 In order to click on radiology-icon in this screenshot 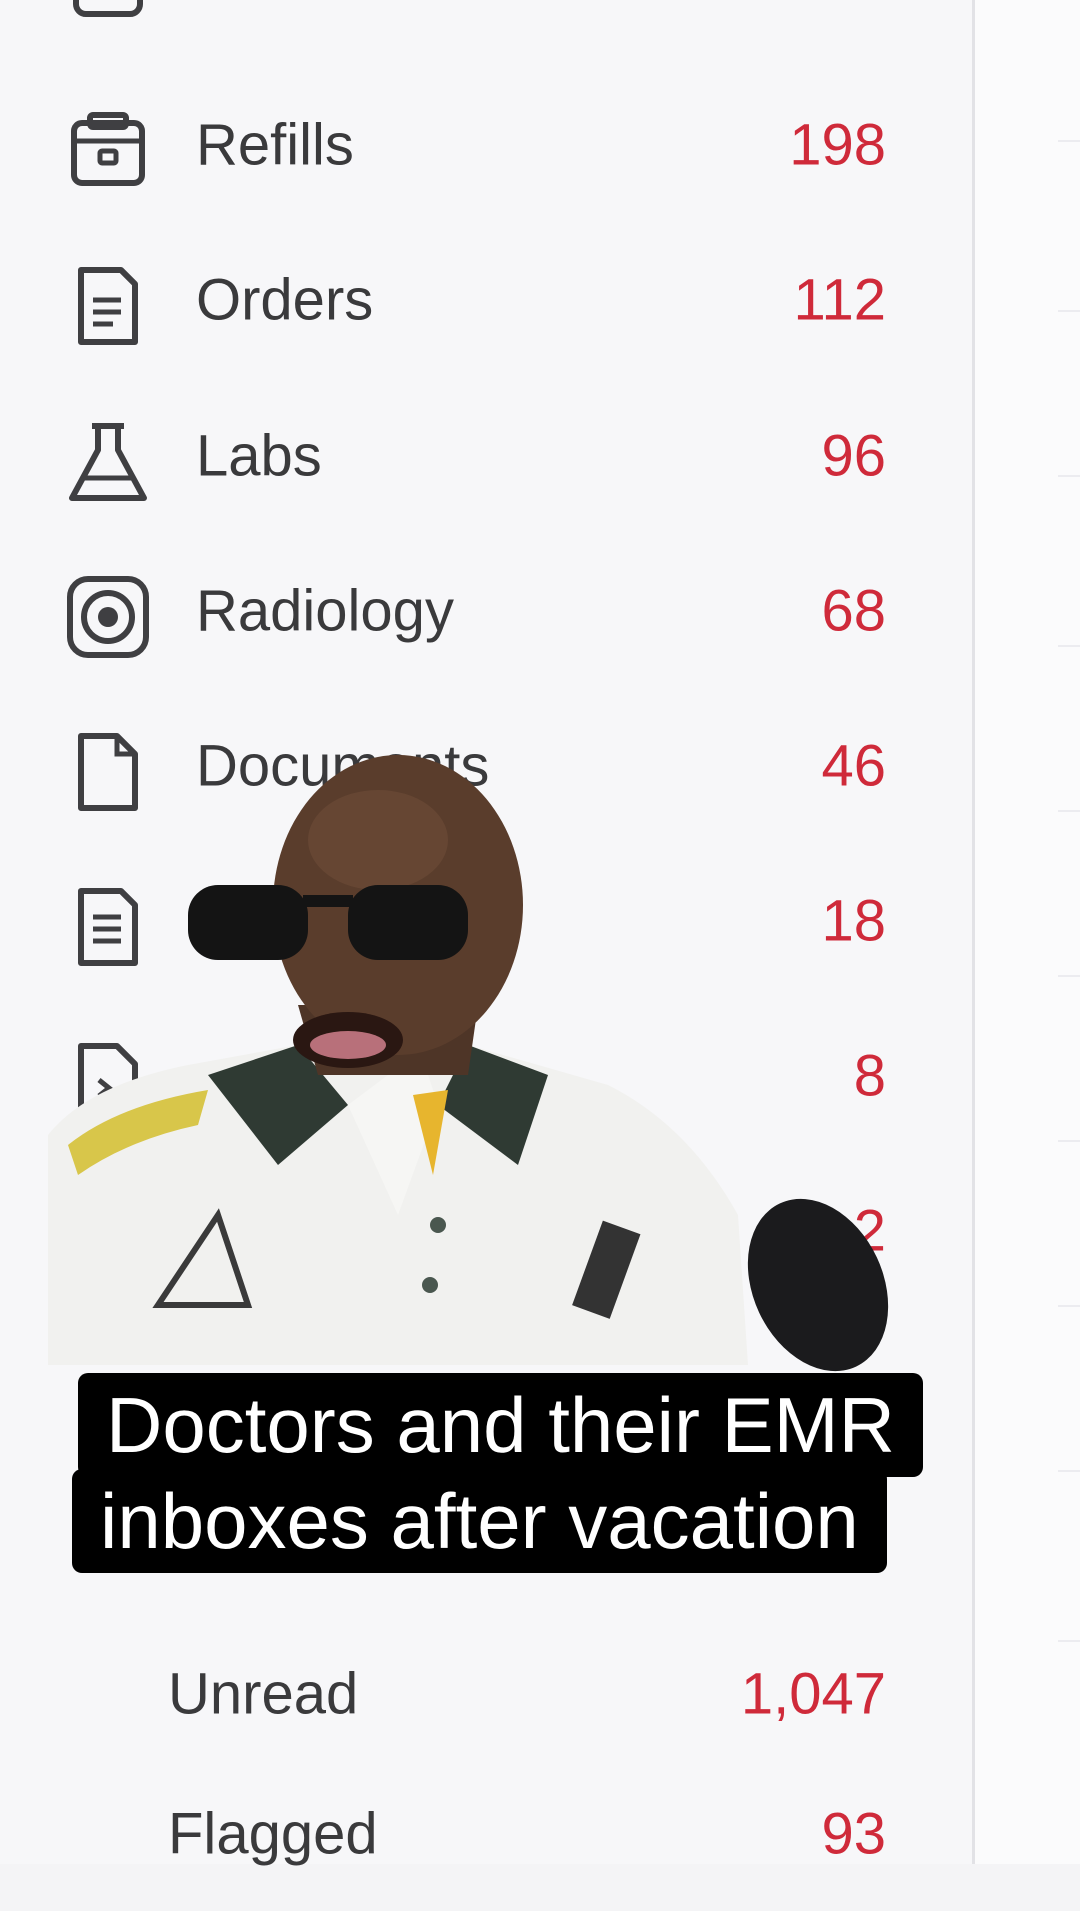, I will do `click(108, 617)`.